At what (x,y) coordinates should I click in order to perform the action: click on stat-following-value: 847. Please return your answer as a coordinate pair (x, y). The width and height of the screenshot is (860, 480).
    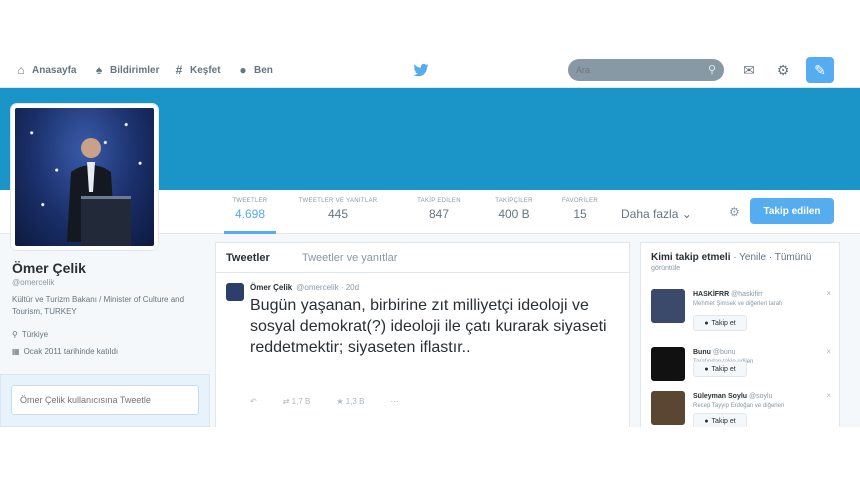
    Looking at the image, I should click on (439, 214).